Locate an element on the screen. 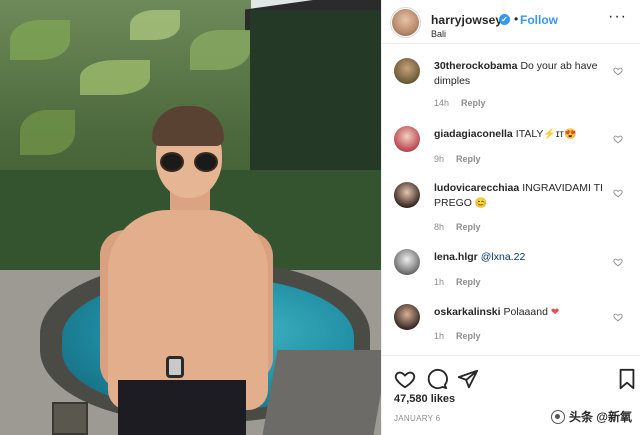 The width and height of the screenshot is (640, 435). bookmark-icon is located at coordinates (627, 379).